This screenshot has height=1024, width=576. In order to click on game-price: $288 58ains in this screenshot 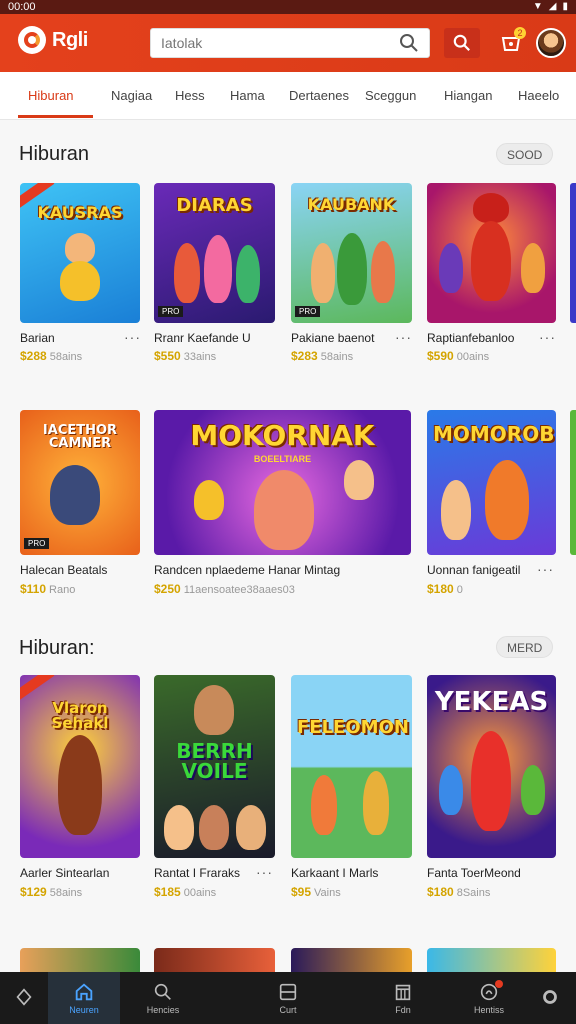, I will do `click(51, 356)`.